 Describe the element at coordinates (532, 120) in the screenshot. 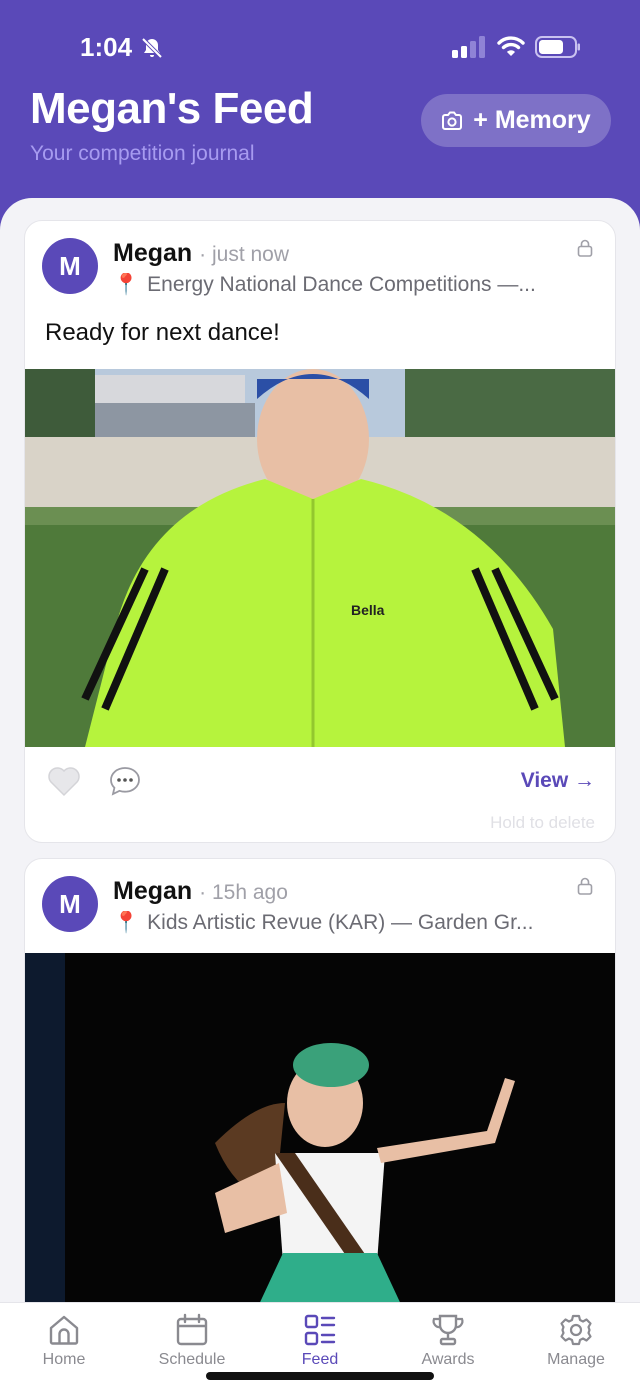

I see `add-memory-label: + Memory` at that location.